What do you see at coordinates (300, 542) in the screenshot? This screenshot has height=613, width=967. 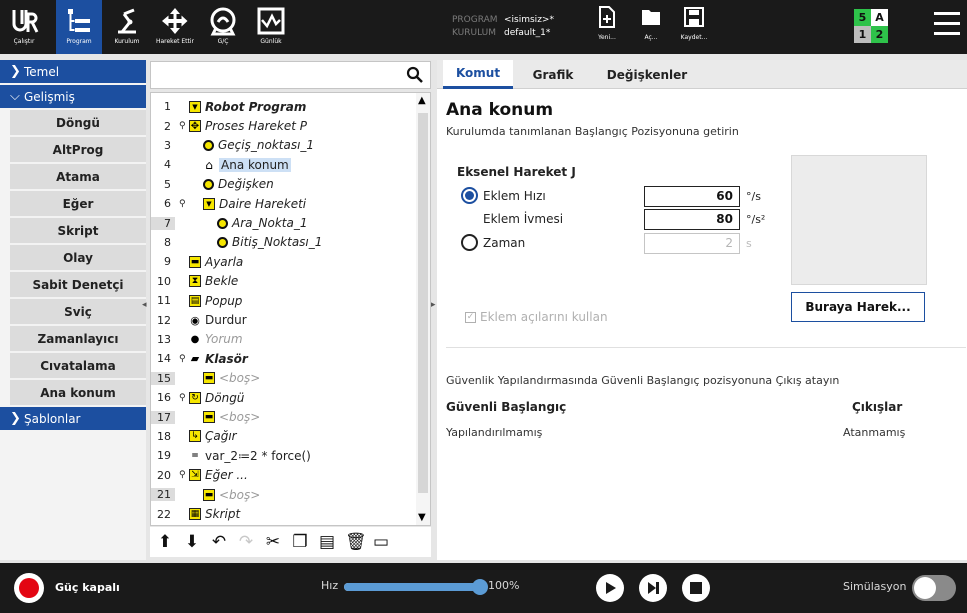 I see `copy-icon: ❐` at bounding box center [300, 542].